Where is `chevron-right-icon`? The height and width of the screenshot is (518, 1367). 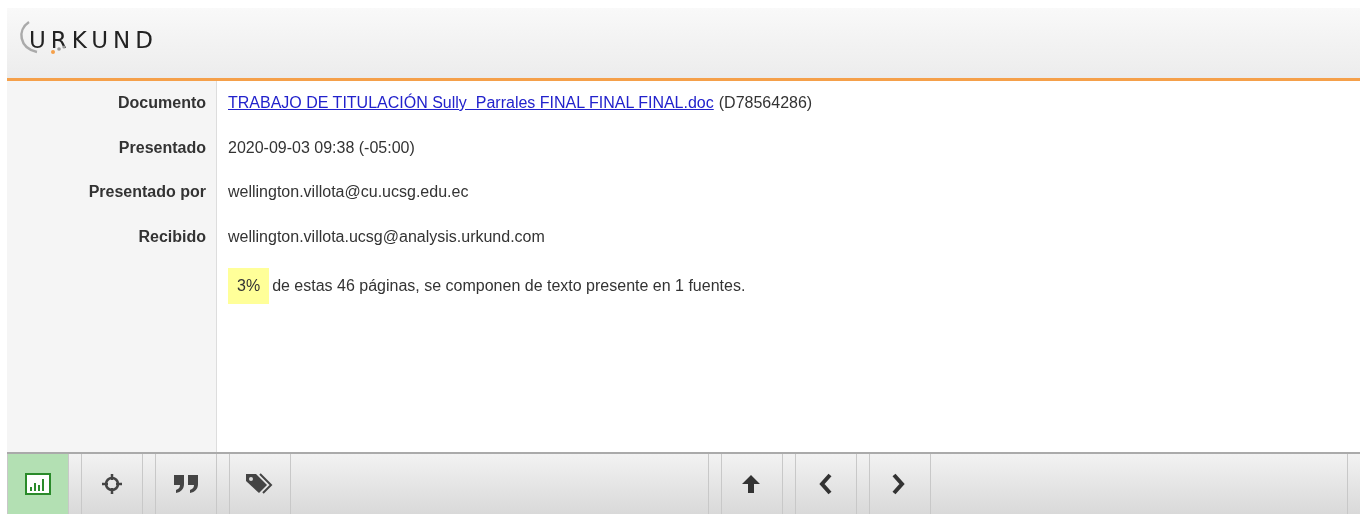 chevron-right-icon is located at coordinates (899, 484).